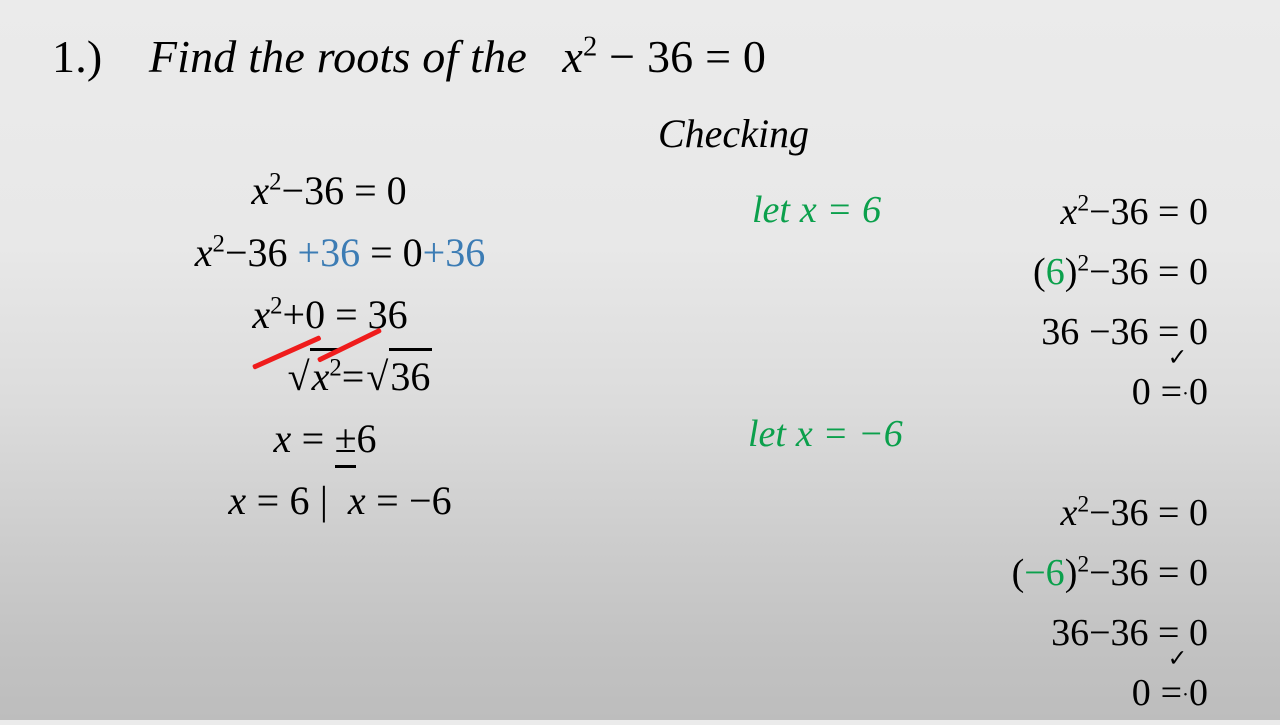 Image resolution: width=1280 pixels, height=725 pixels. What do you see at coordinates (410, 376) in the screenshot?
I see `radicand-right: 36` at bounding box center [410, 376].